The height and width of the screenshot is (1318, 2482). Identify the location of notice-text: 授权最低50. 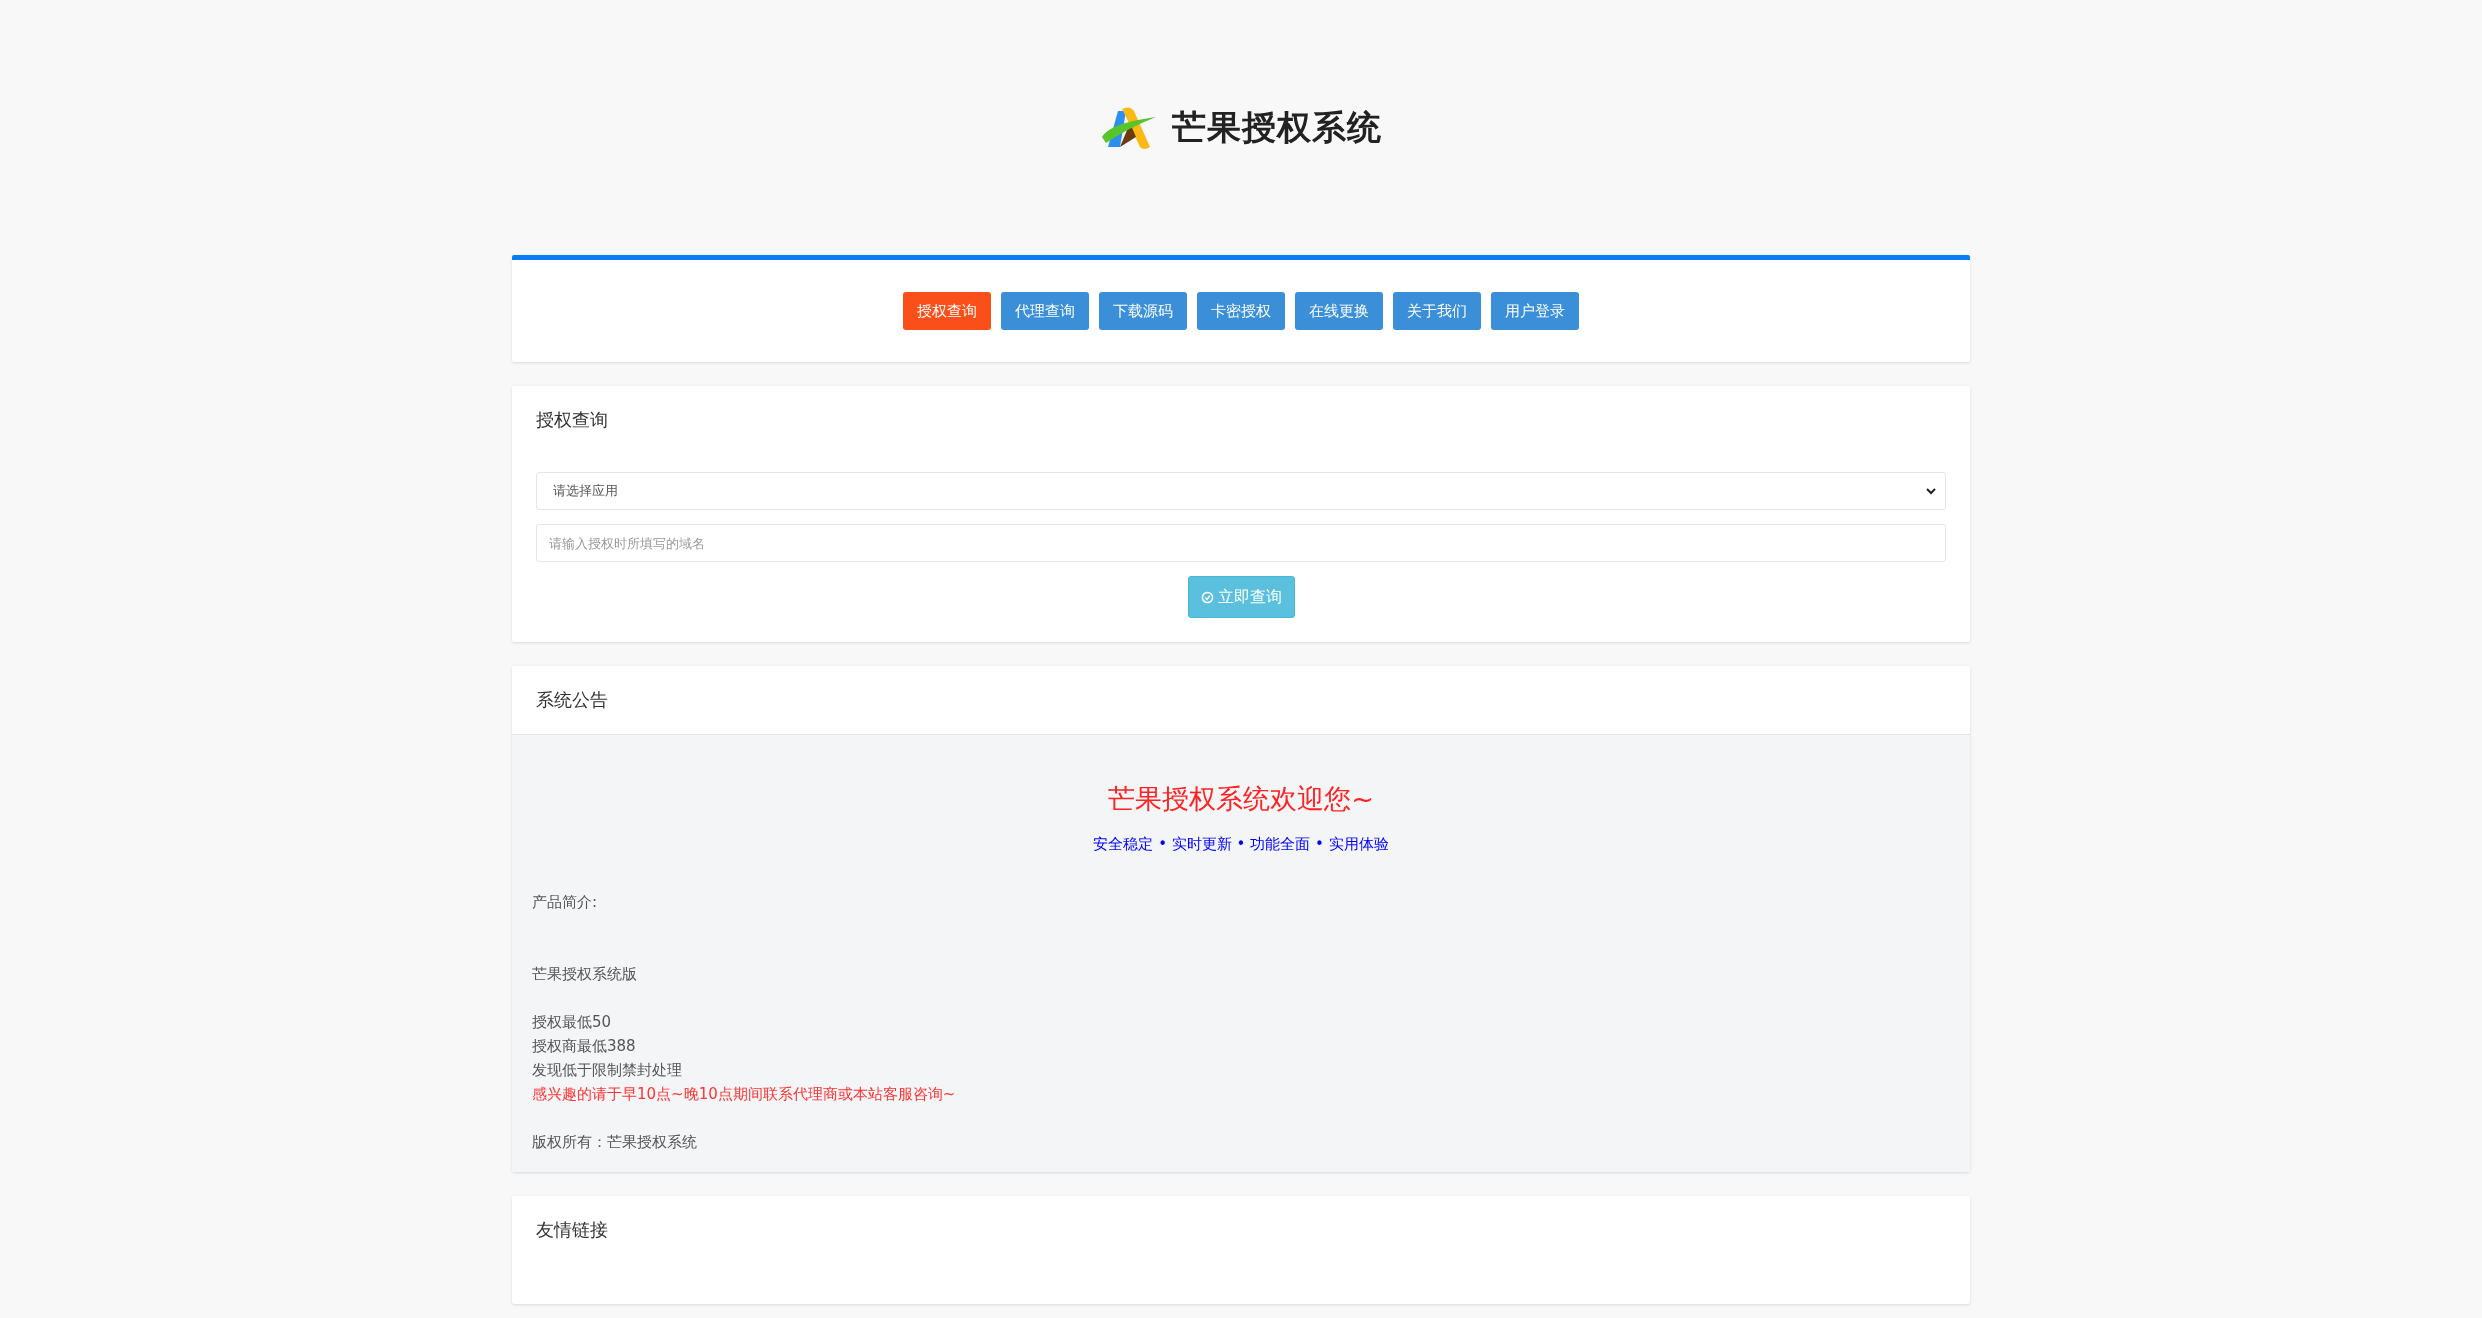
(572, 1022).